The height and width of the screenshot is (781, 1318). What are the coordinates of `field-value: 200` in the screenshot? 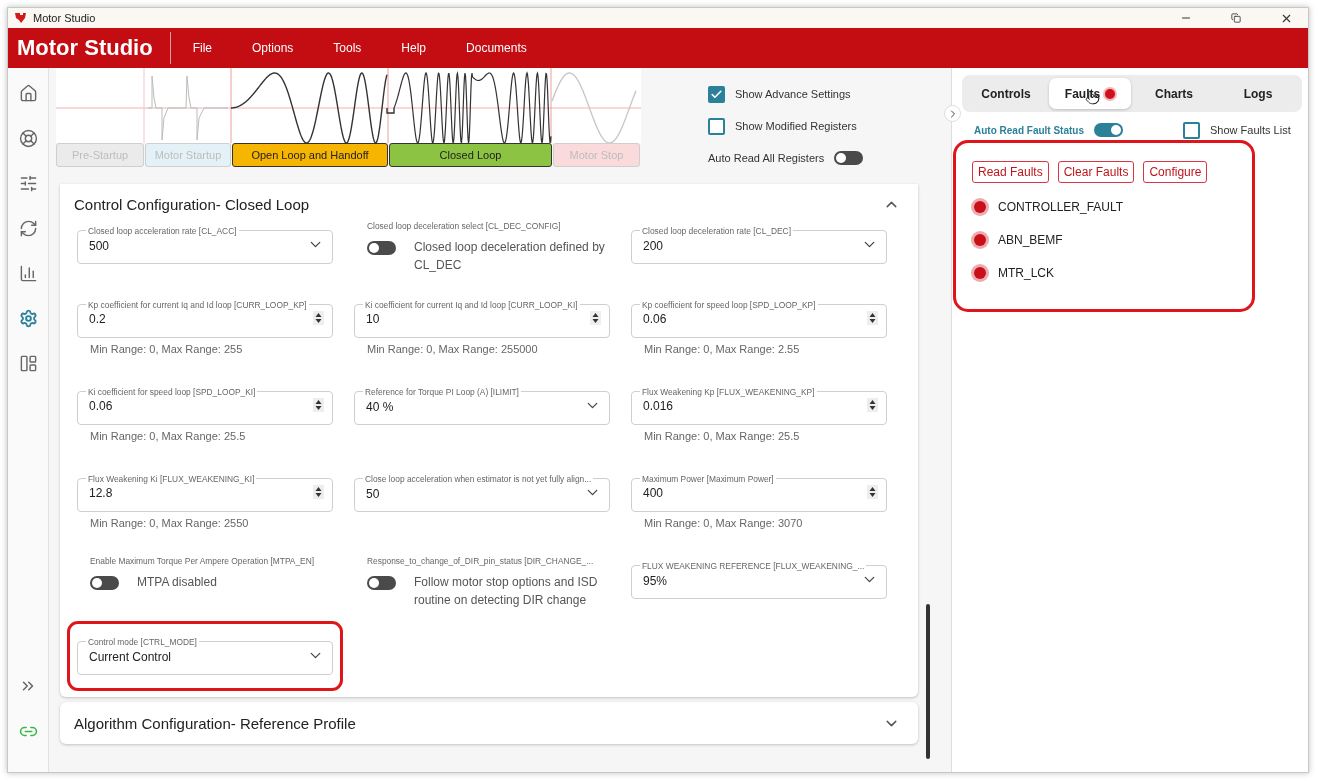 It's located at (653, 245).